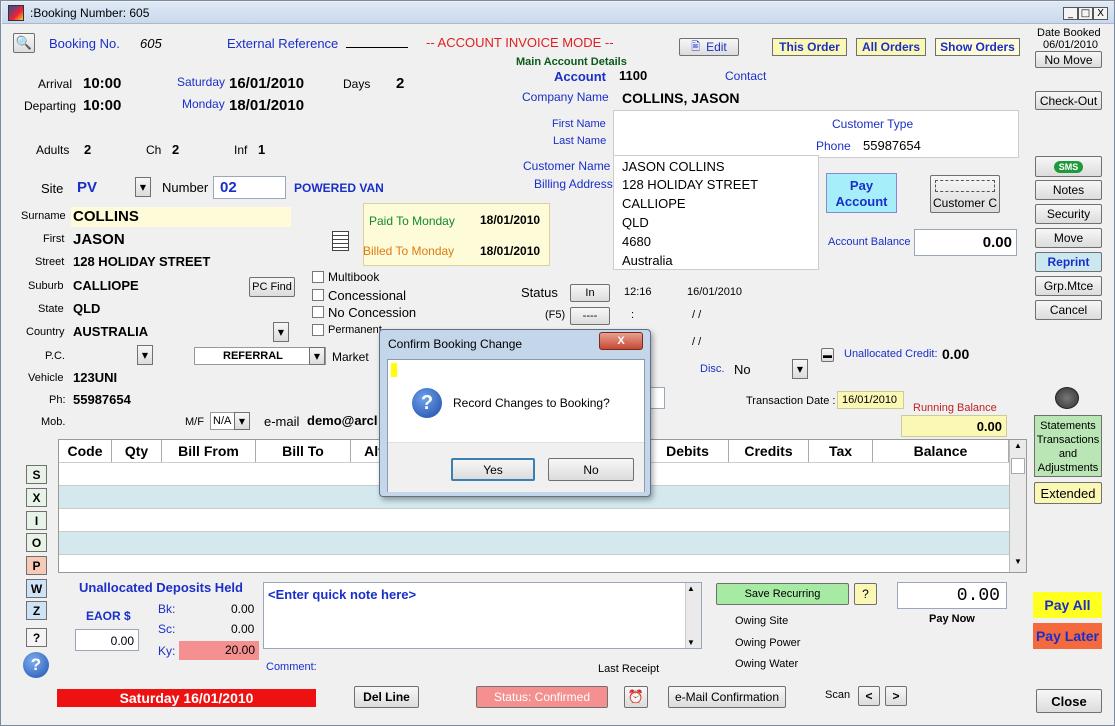 This screenshot has height=726, width=1115. Describe the element at coordinates (175, 149) in the screenshot. I see `children-value: 2` at that location.